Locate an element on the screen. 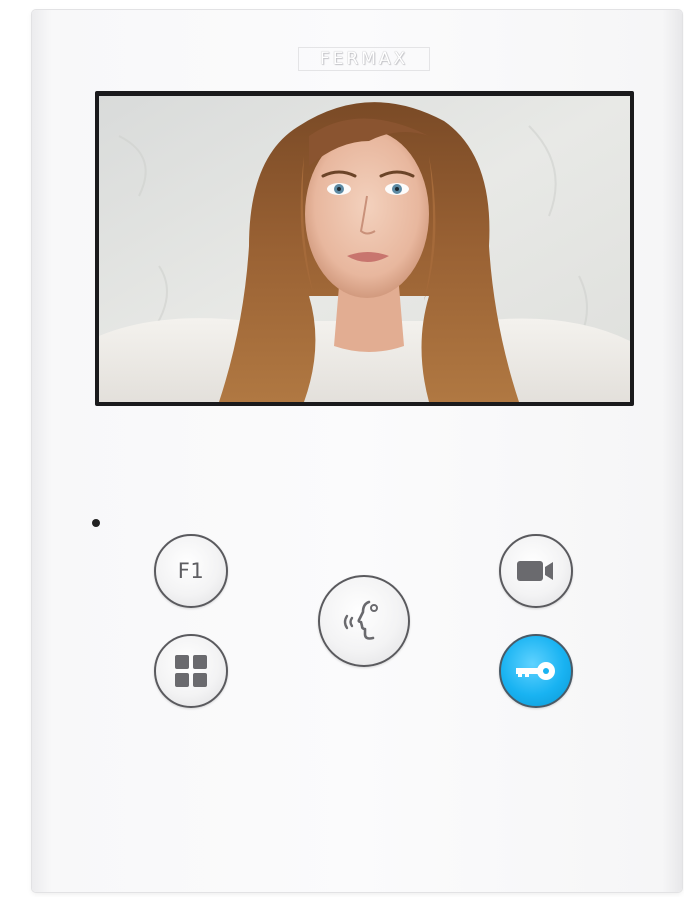 The height and width of the screenshot is (897, 684). key-icon is located at coordinates (535, 671).